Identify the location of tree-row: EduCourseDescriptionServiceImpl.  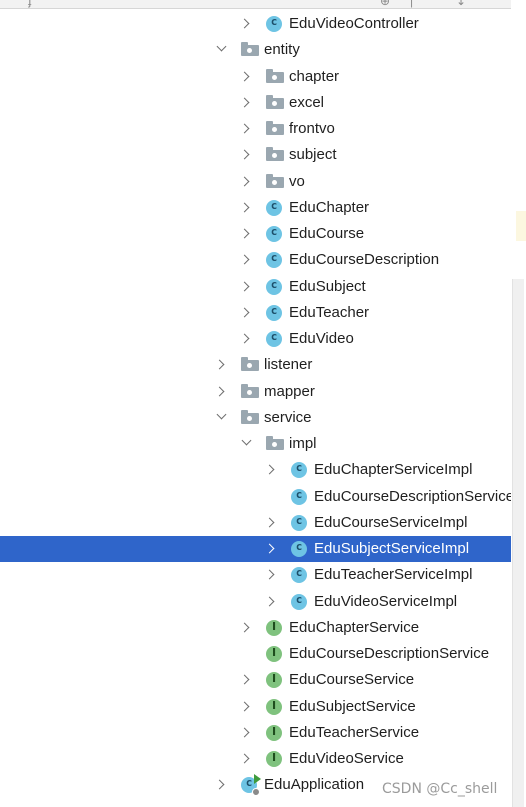
(263, 497).